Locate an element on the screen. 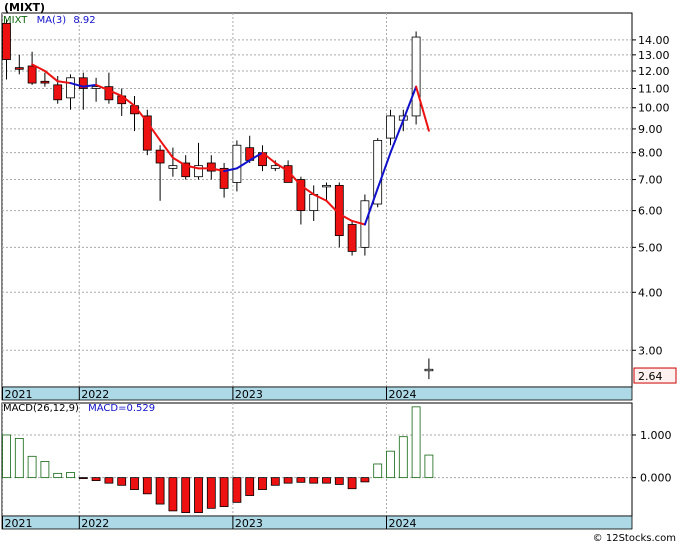 The image size is (680, 546). price-tick-label: 14.00 is located at coordinates (654, 40).